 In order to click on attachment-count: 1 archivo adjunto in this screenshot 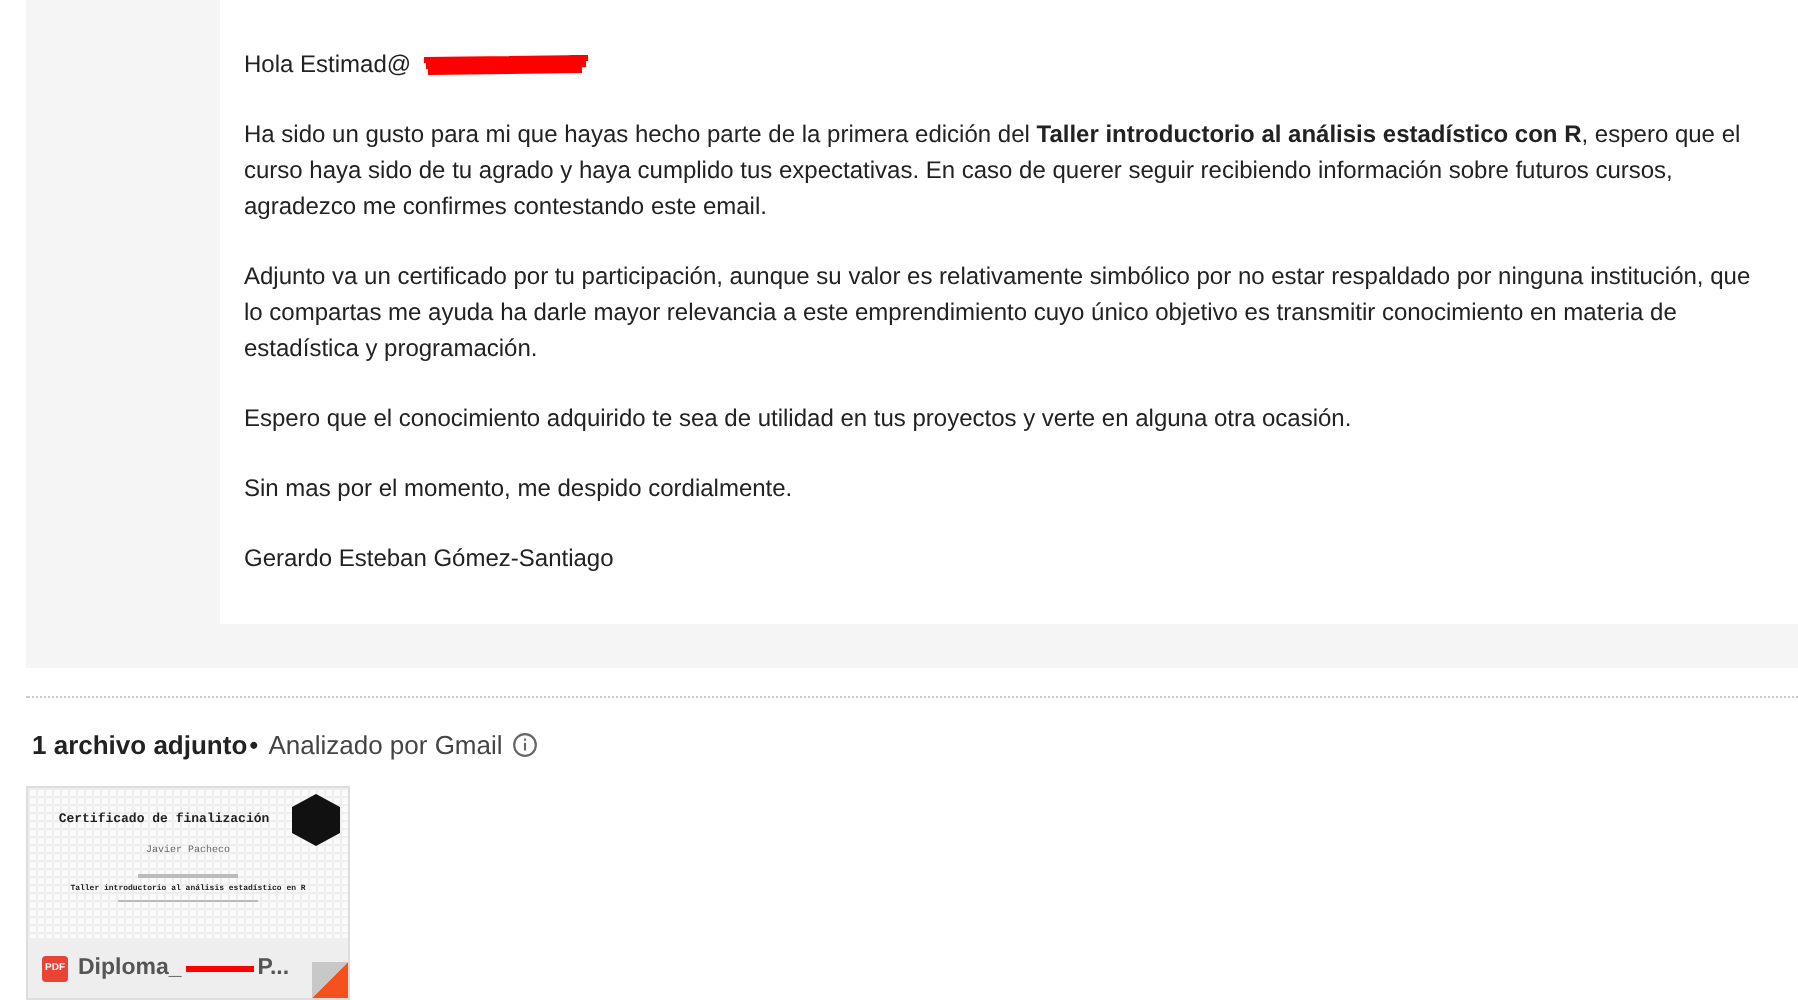, I will do `click(140, 745)`.